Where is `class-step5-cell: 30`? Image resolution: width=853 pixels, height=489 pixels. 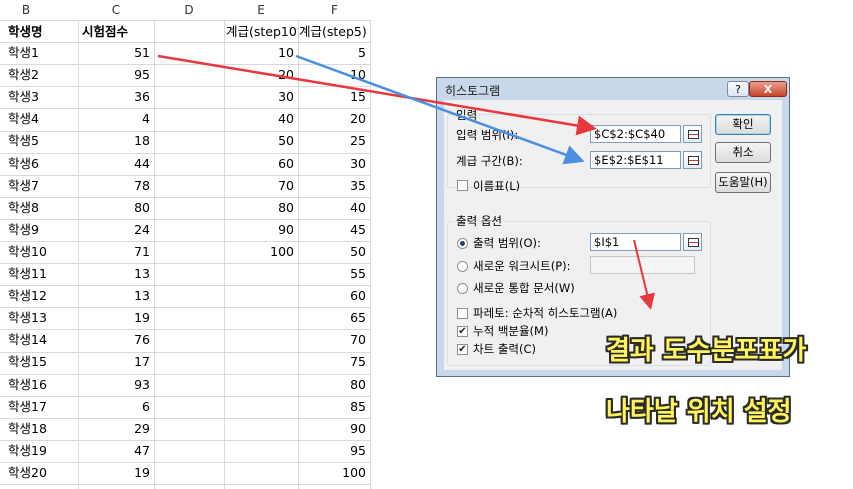
class-step5-cell: 30 is located at coordinates (333, 164).